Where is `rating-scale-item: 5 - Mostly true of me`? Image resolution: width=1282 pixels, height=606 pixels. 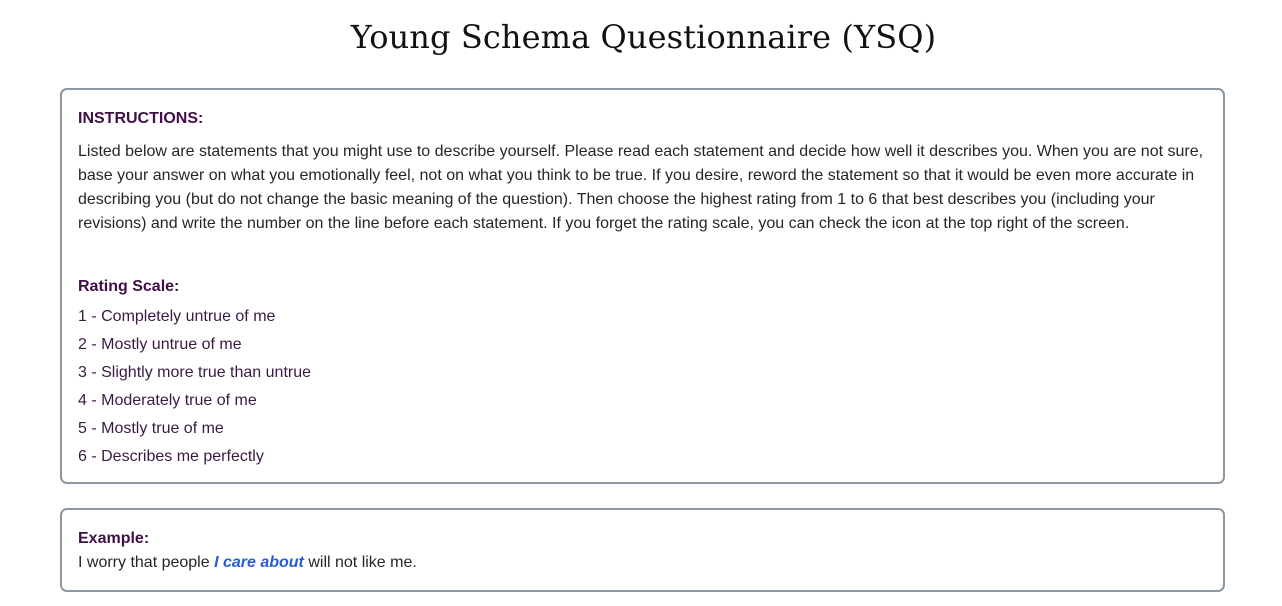 rating-scale-item: 5 - Mostly true of me is located at coordinates (151, 428).